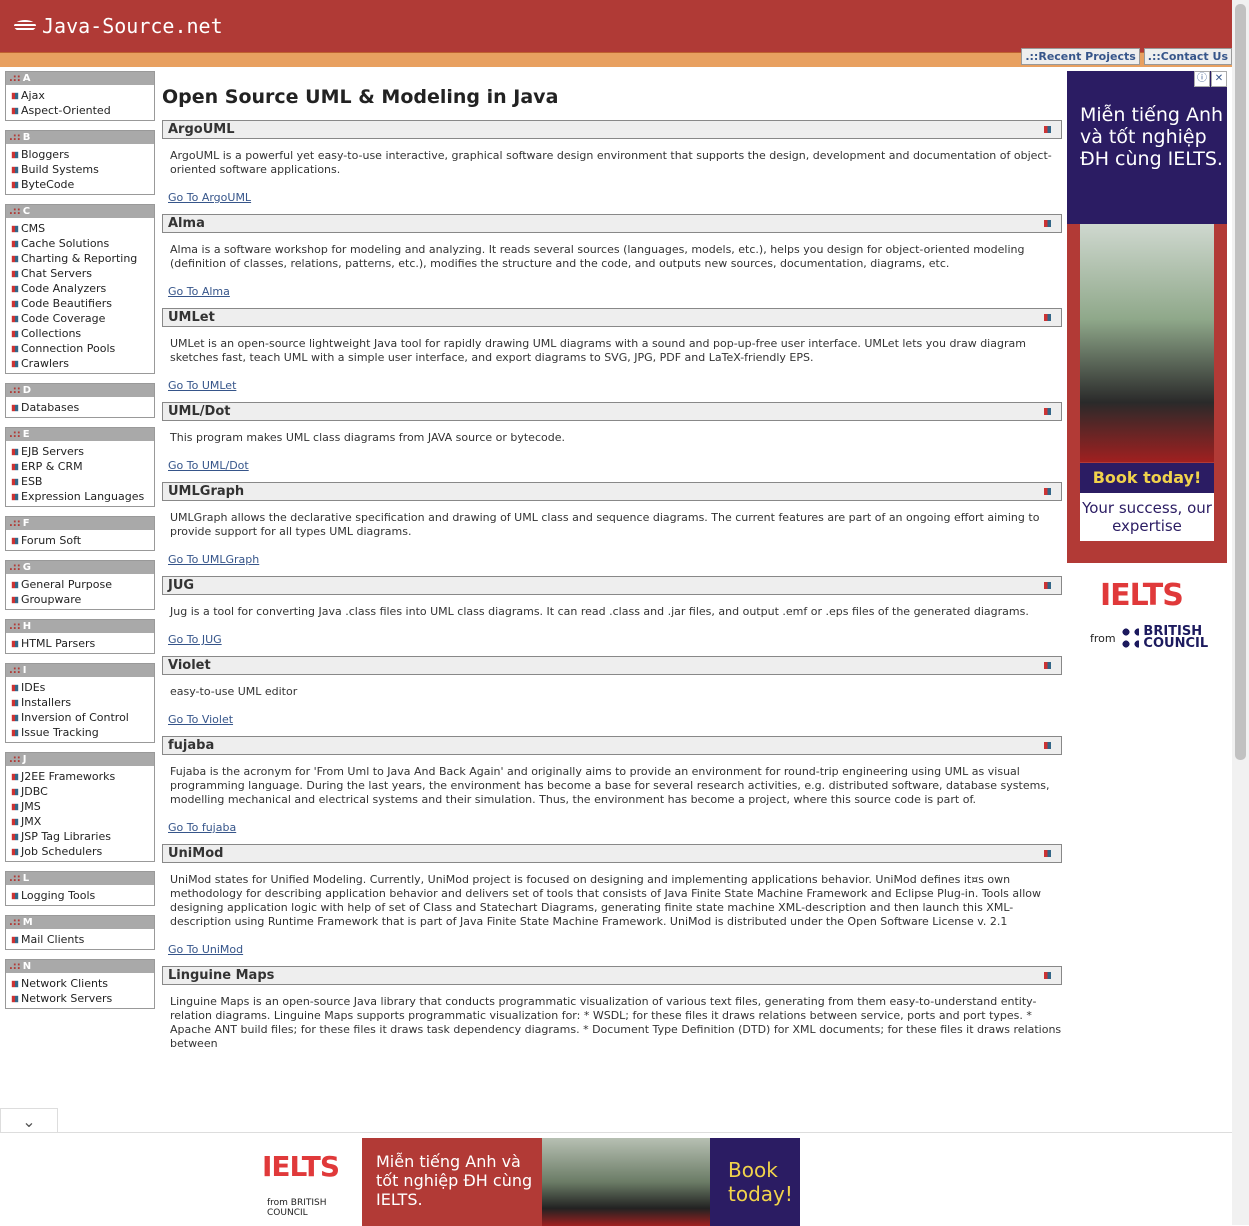 The width and height of the screenshot is (1249, 1226). I want to click on sidebar-item: Mail Clients, so click(82, 939).